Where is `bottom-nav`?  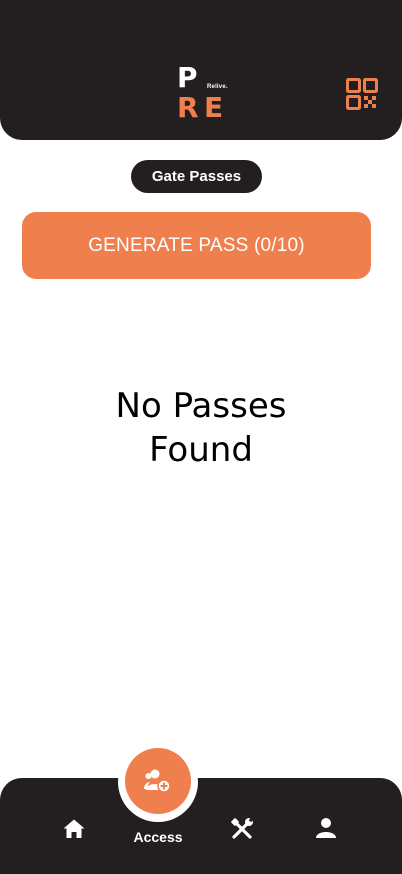 bottom-nav is located at coordinates (201, 826).